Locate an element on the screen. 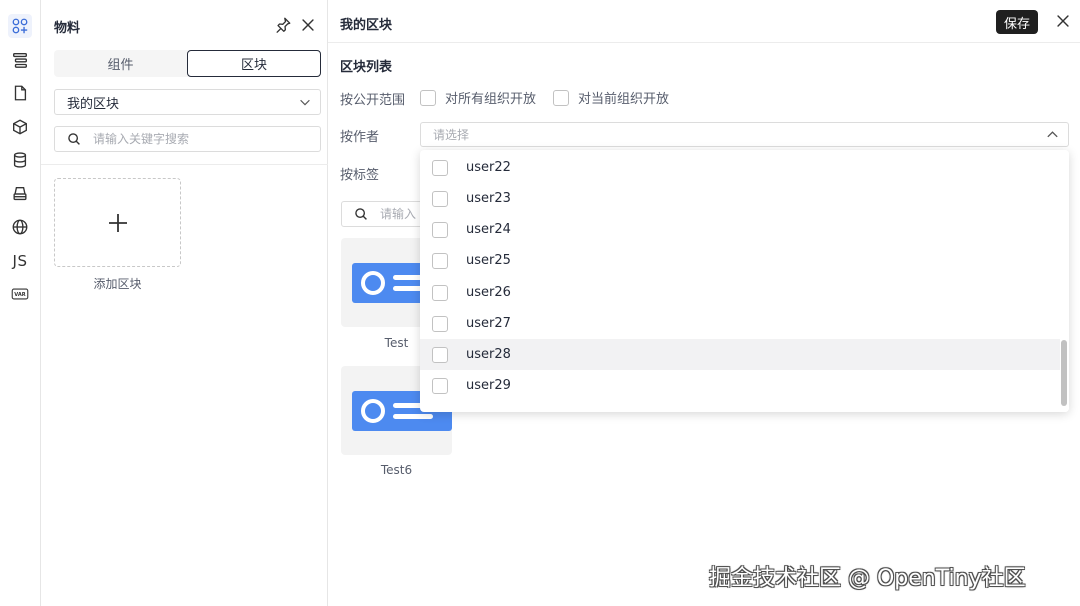 The image size is (1080, 606). author-select is located at coordinates (744, 134).